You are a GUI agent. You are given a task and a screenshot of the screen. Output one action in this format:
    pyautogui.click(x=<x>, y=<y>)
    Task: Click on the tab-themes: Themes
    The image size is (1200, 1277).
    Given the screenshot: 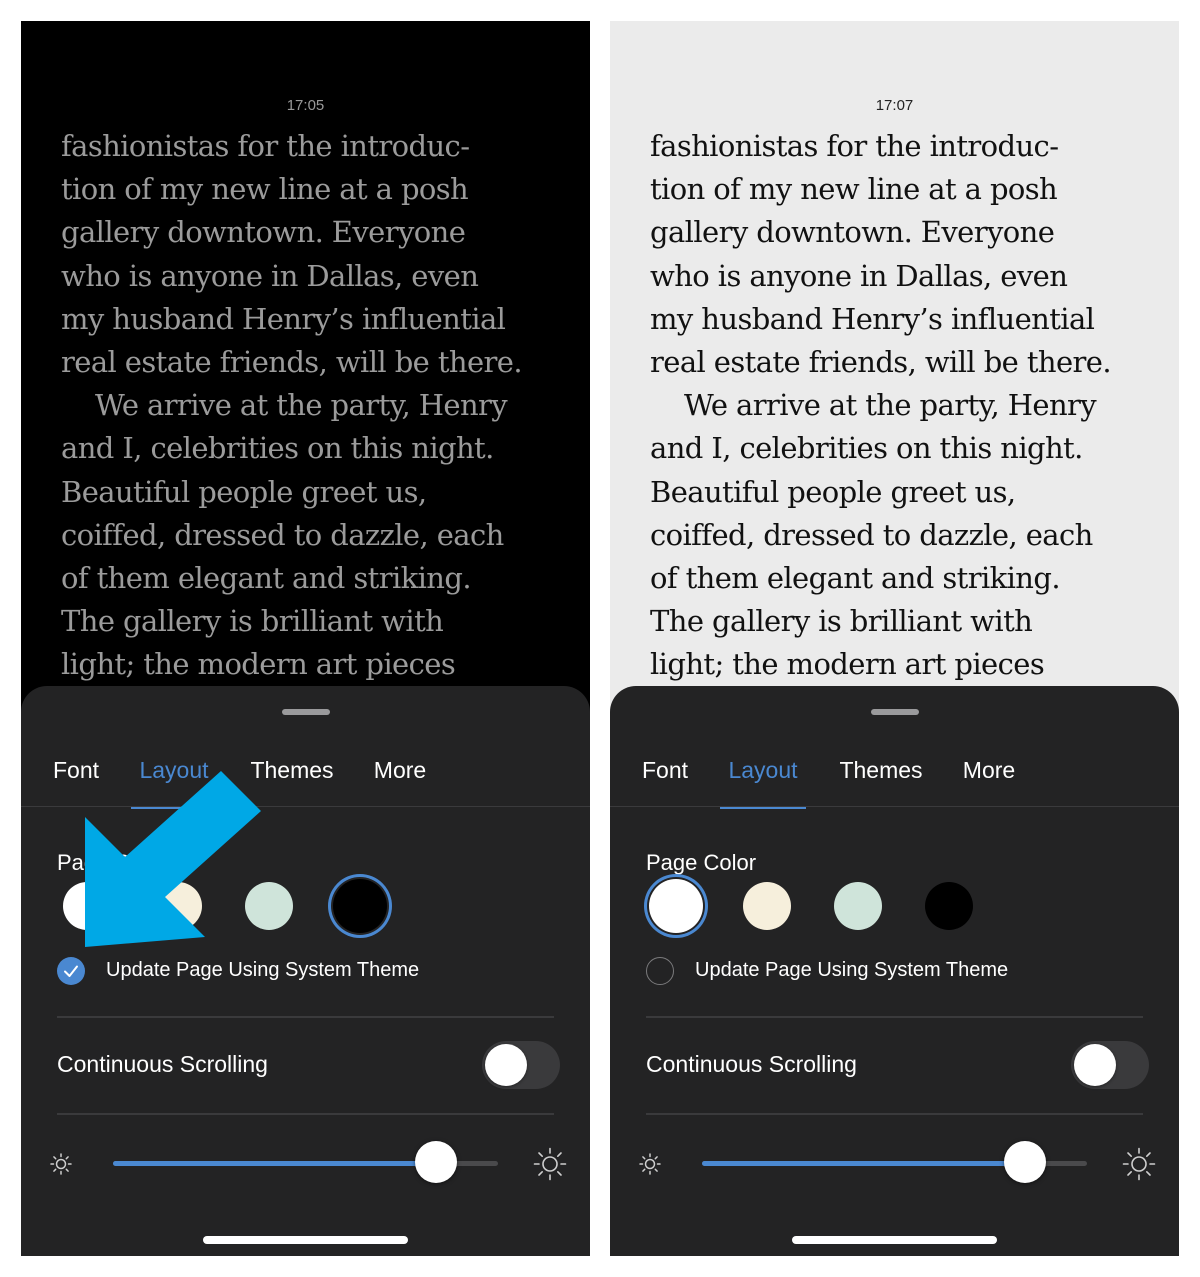 What is the action you would take?
    pyautogui.click(x=881, y=779)
    